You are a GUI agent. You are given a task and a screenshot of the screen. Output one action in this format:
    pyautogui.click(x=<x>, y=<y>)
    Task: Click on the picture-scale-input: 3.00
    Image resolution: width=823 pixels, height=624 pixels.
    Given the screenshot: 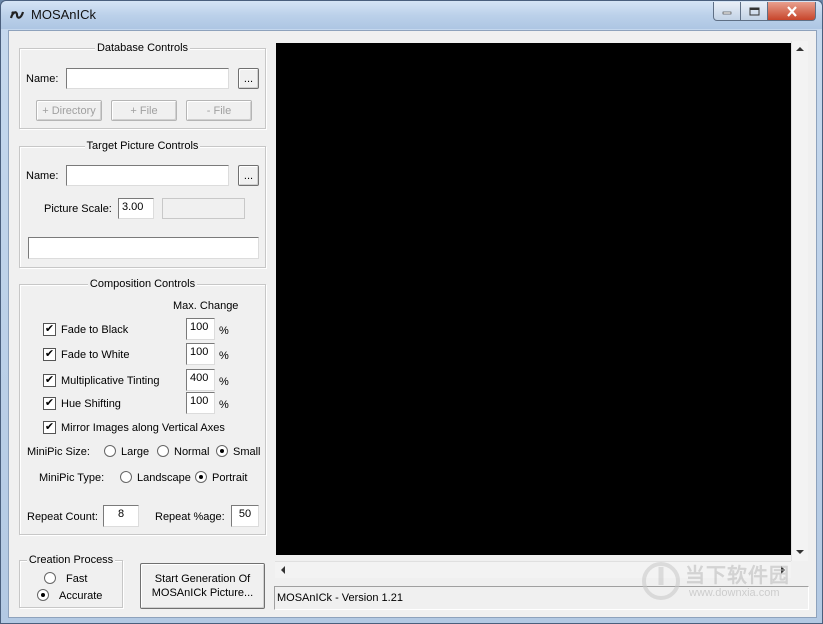 What is the action you would take?
    pyautogui.click(x=136, y=208)
    